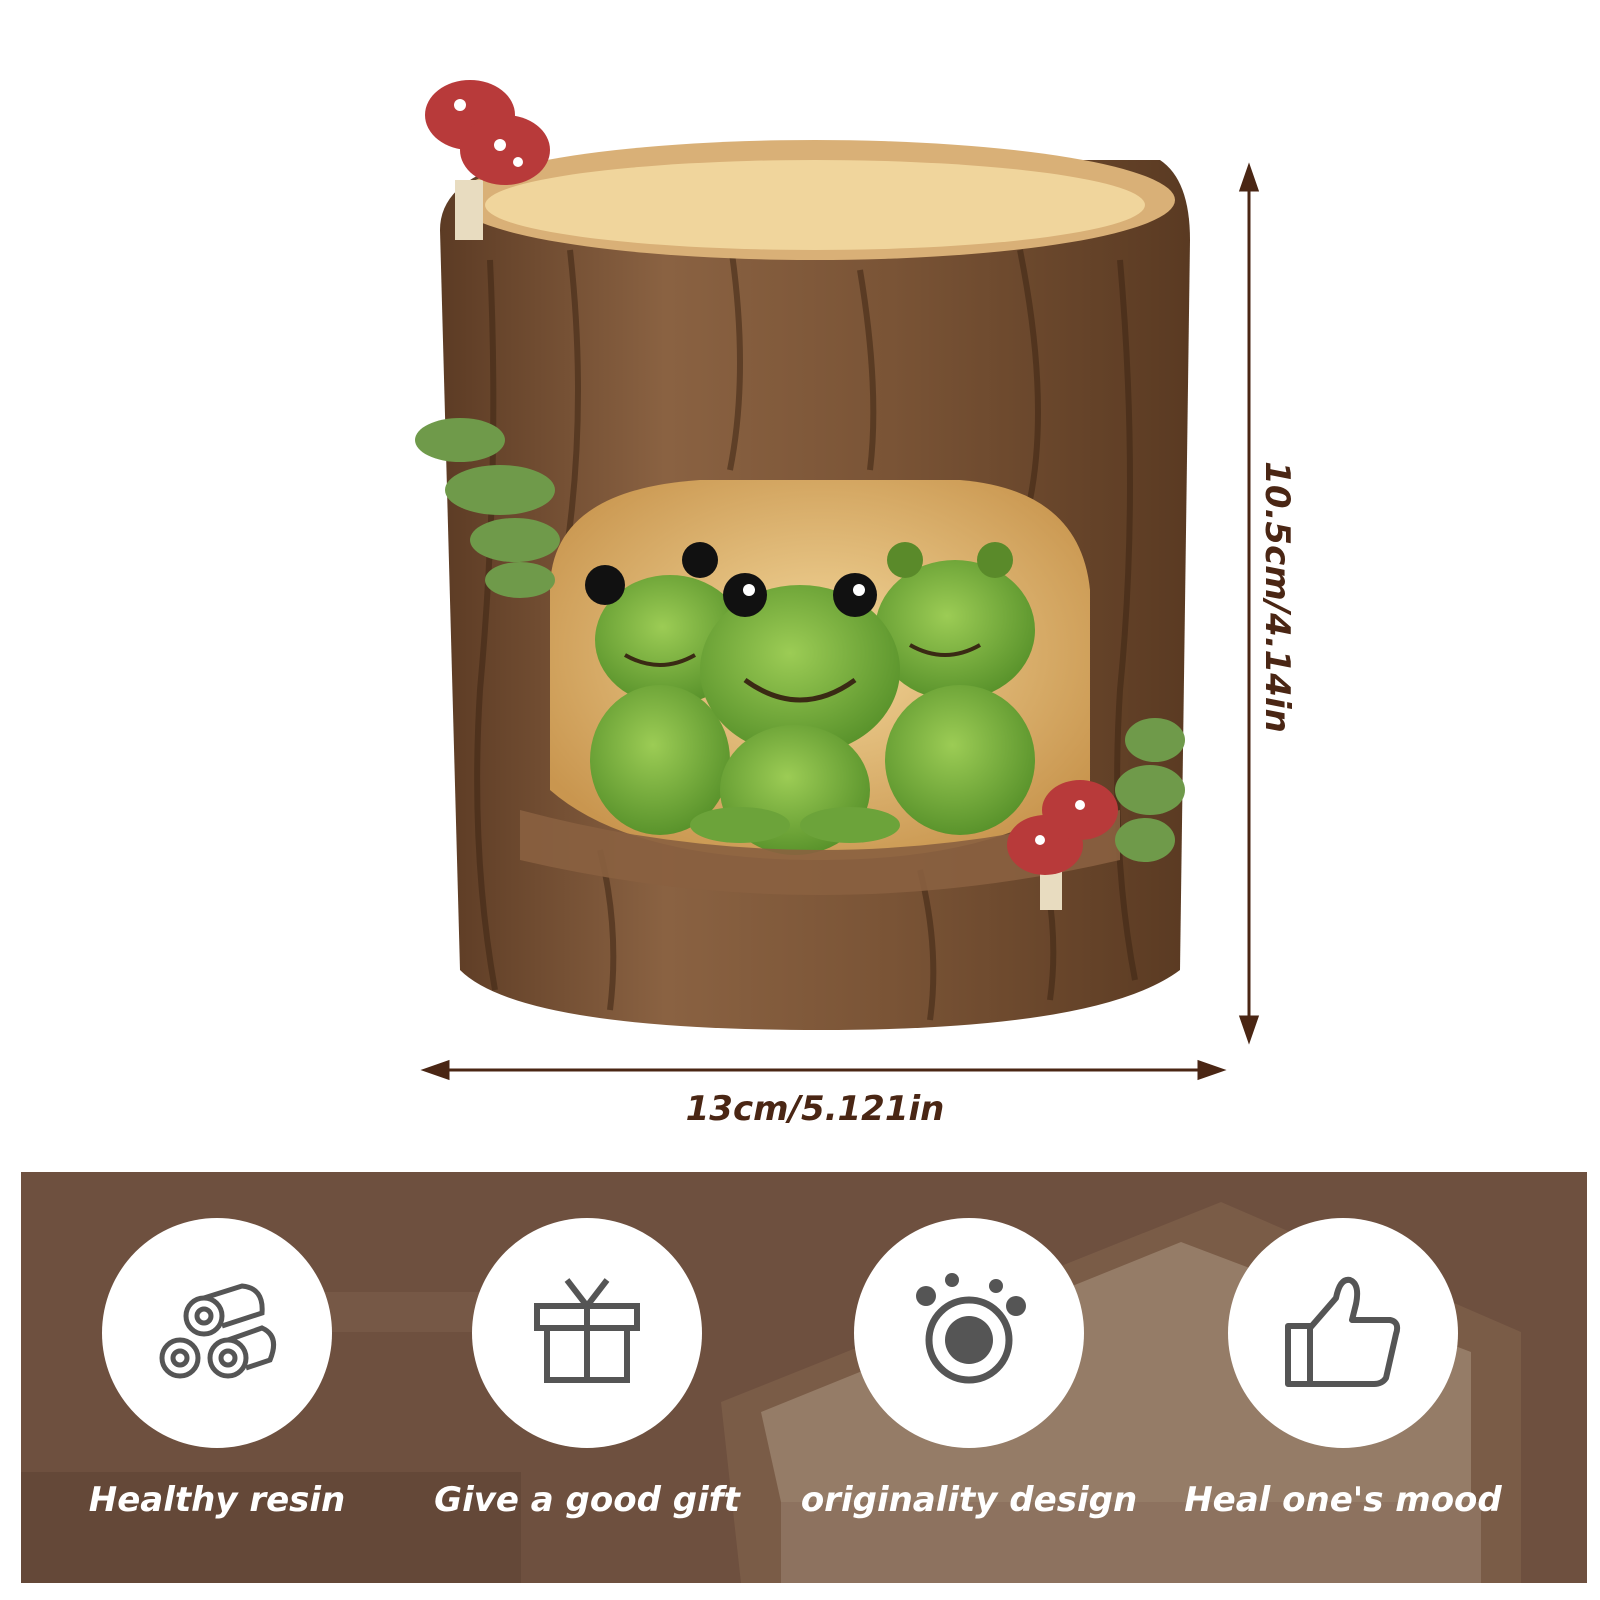 This screenshot has width=1600, height=1600. What do you see at coordinates (815, 1109) in the screenshot?
I see `width-dimension-label: 13cm/5.121in` at bounding box center [815, 1109].